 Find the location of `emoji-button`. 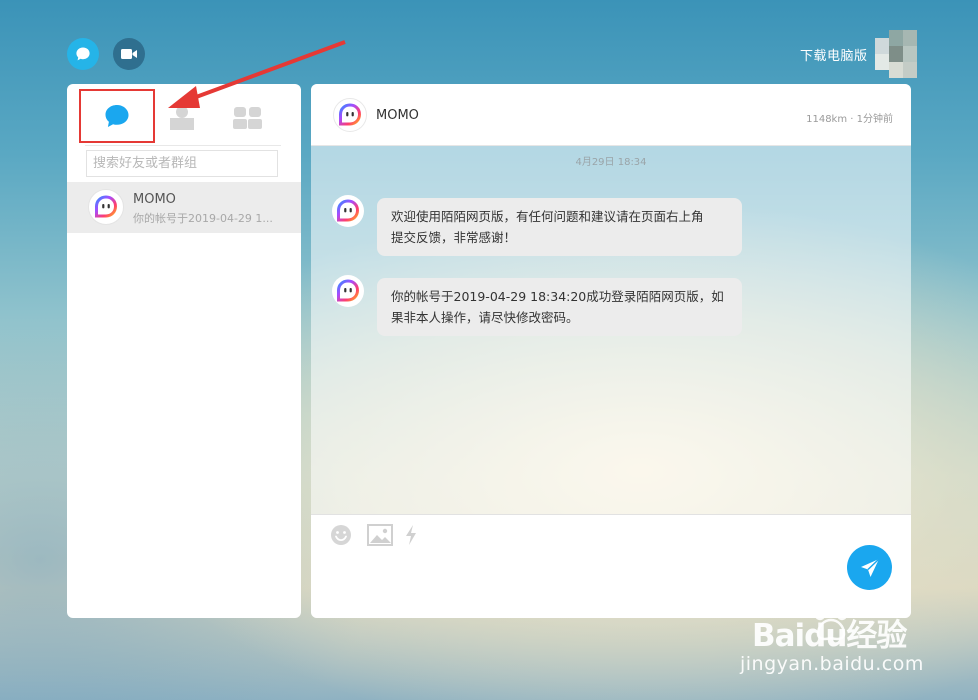

emoji-button is located at coordinates (341, 535).